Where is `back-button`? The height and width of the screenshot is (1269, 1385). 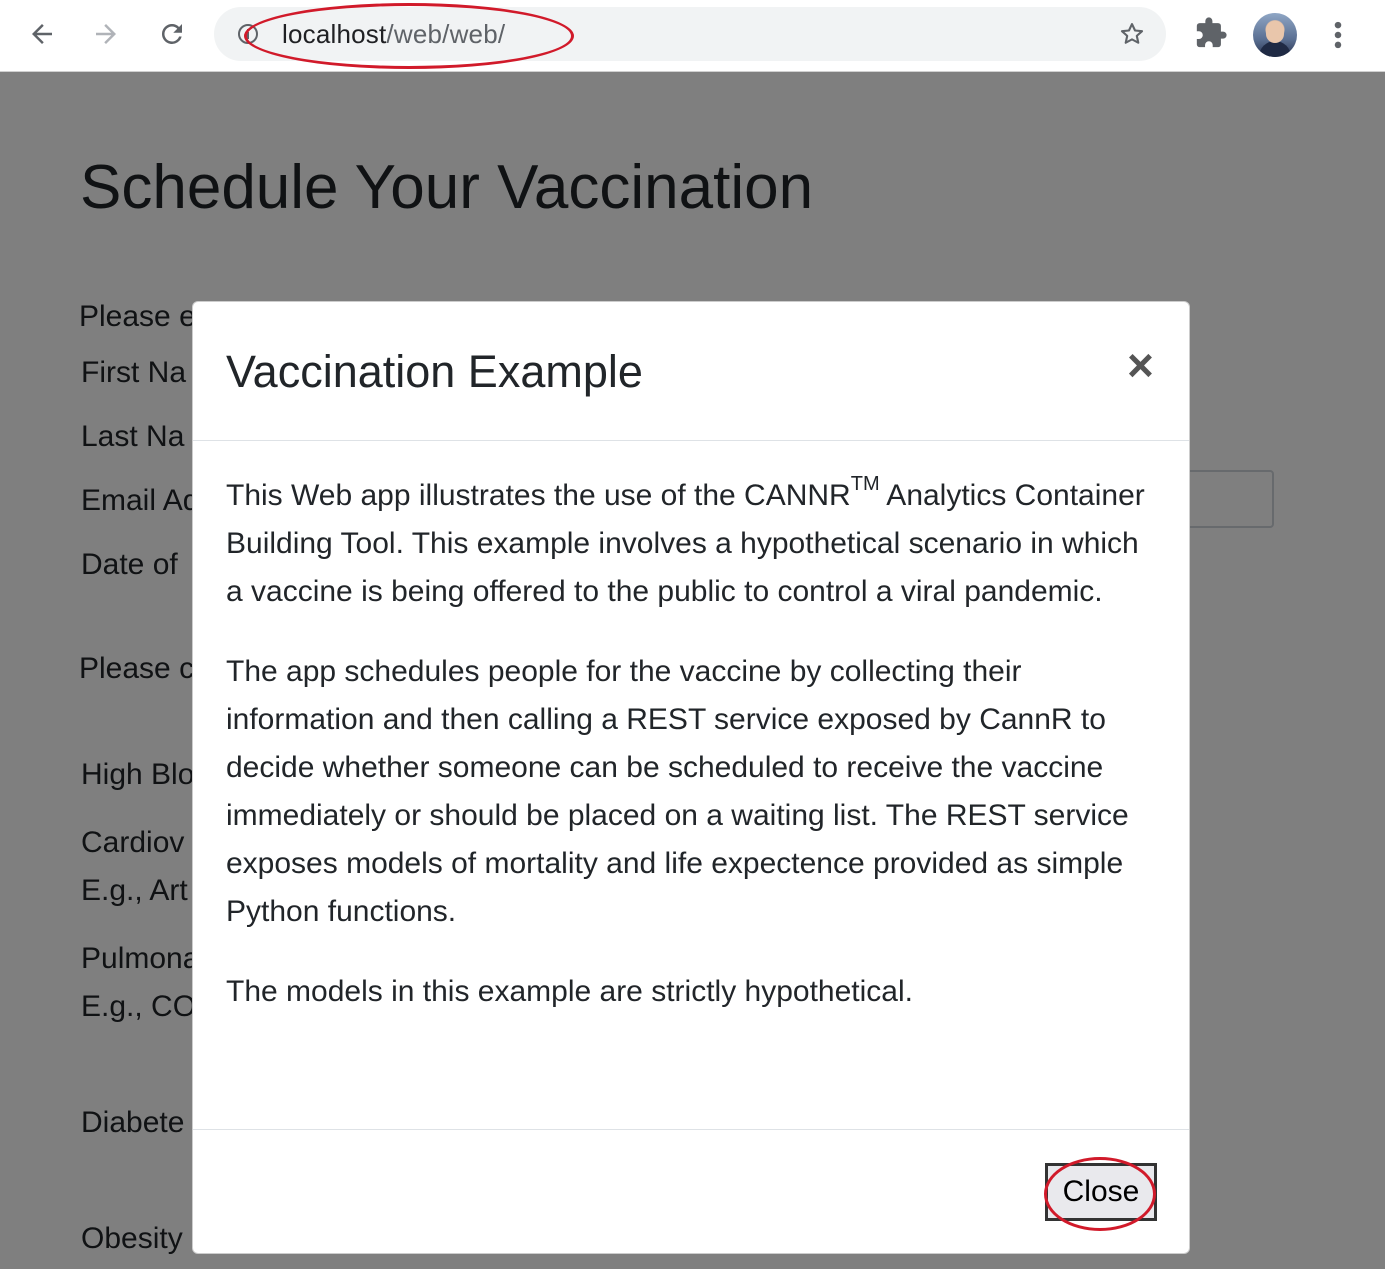 back-button is located at coordinates (42, 34).